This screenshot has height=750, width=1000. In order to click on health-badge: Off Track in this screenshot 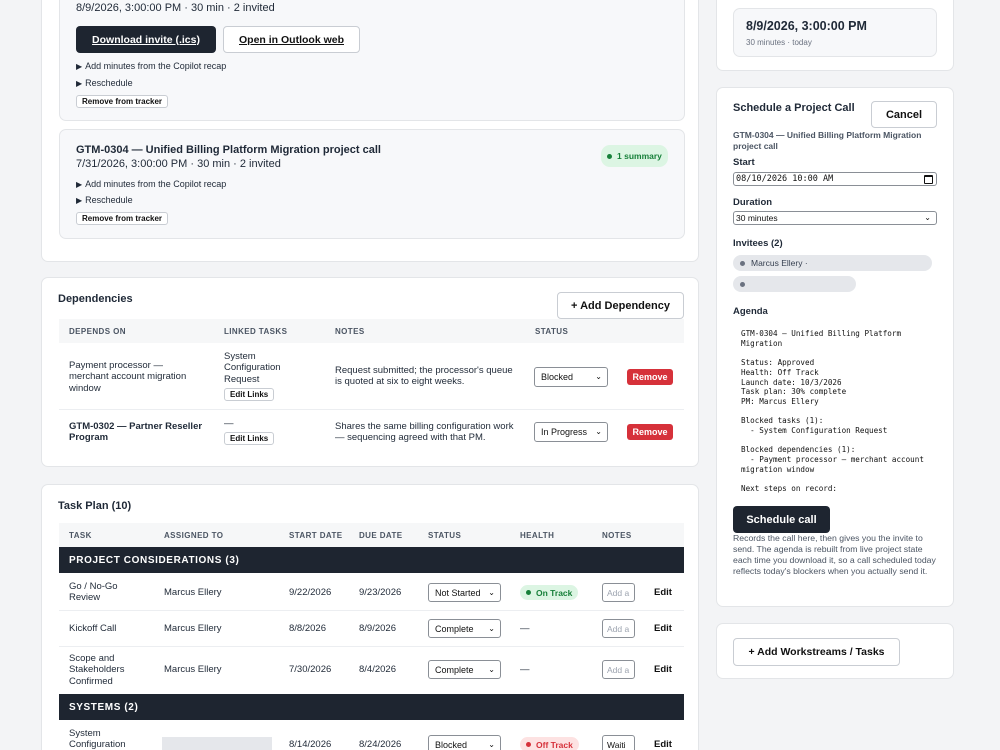, I will do `click(549, 743)`.